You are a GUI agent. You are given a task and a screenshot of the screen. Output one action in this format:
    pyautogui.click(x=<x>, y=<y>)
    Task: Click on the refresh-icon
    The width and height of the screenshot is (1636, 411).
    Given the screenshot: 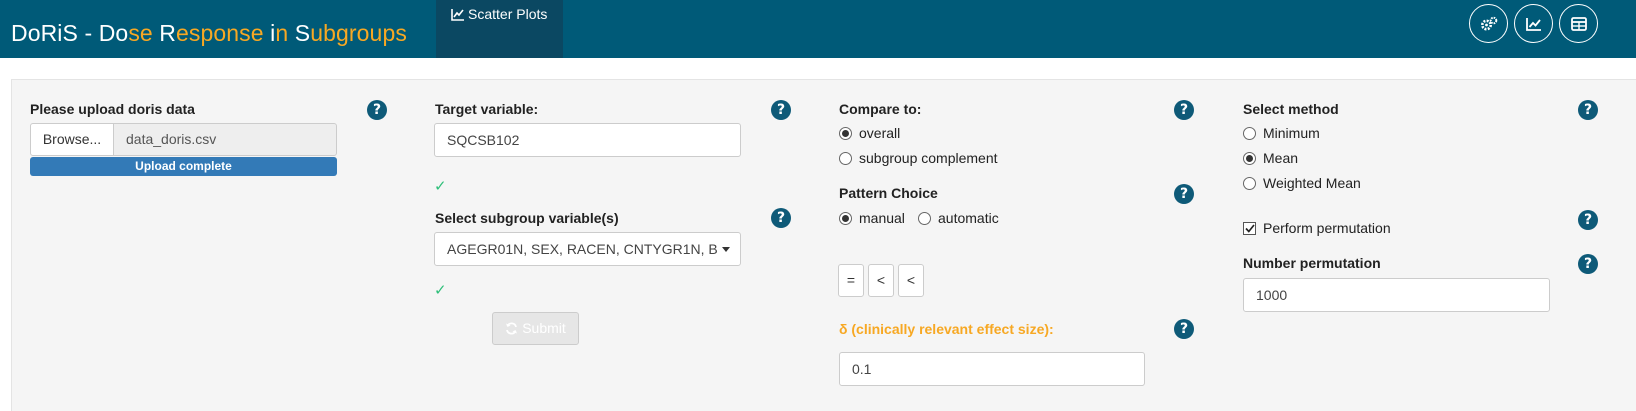 What is the action you would take?
    pyautogui.click(x=512, y=328)
    